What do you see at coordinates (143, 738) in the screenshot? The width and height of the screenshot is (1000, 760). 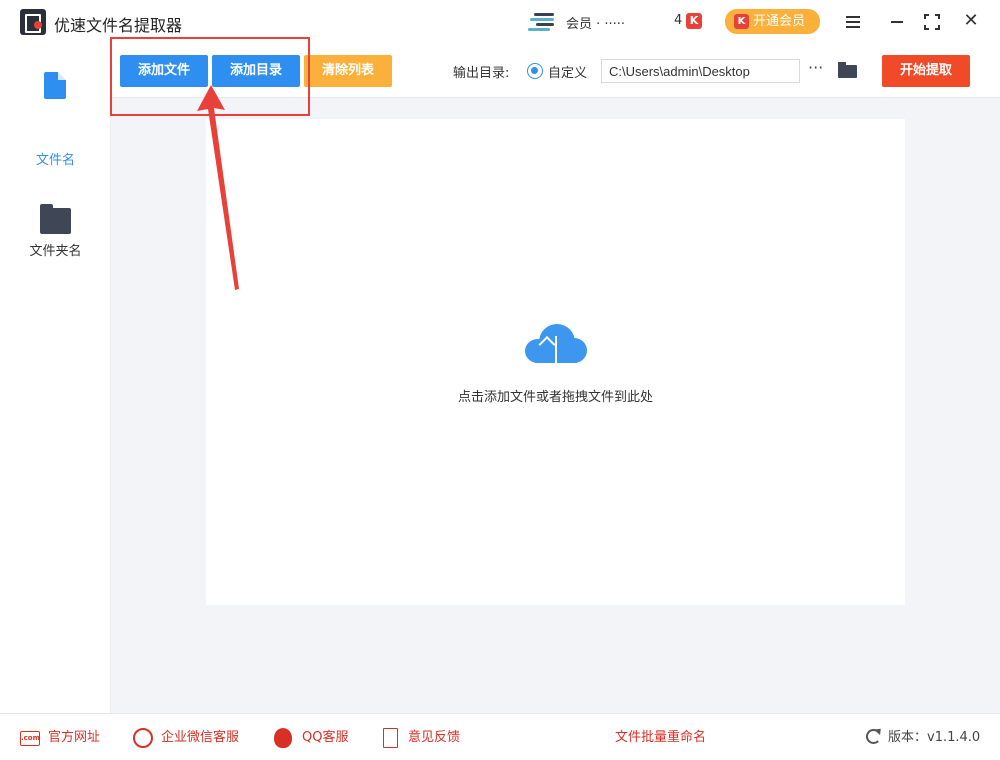 I see `wecom-icon` at bounding box center [143, 738].